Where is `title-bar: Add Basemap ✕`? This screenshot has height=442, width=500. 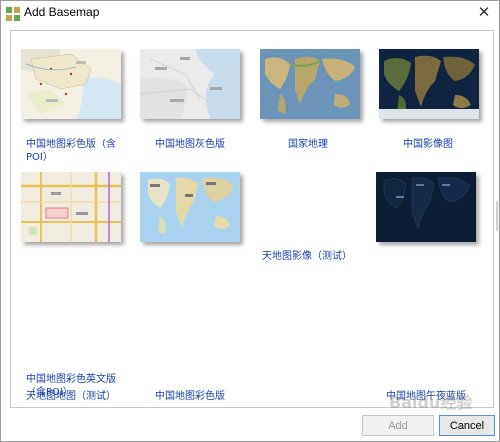
title-bar: Add Basemap ✕ is located at coordinates (250, 13).